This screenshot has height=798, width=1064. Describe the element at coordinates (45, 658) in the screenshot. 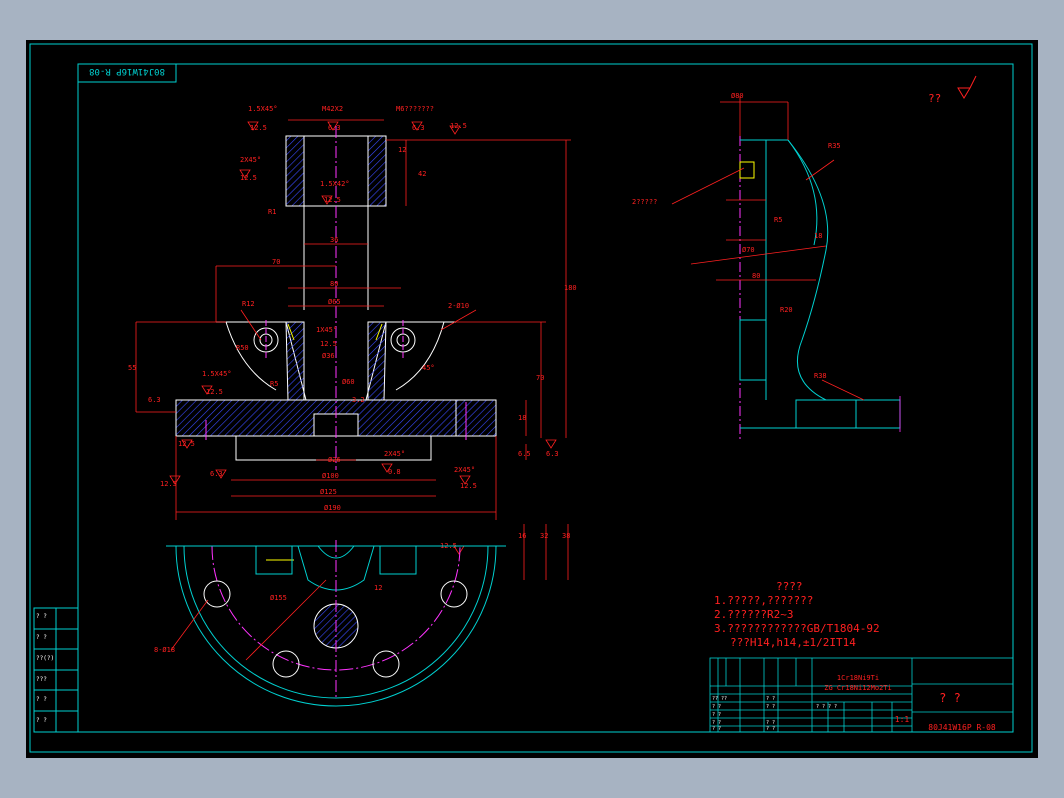

I see `strip-label-3: ??(?)` at that location.